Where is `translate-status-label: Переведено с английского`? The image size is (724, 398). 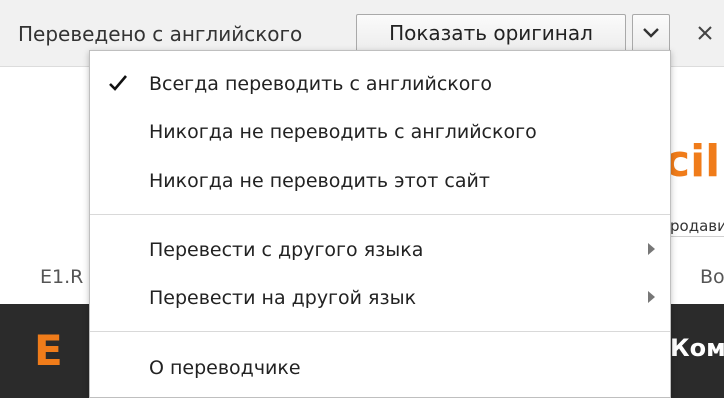 translate-status-label: Переведено с английского is located at coordinates (160, 34).